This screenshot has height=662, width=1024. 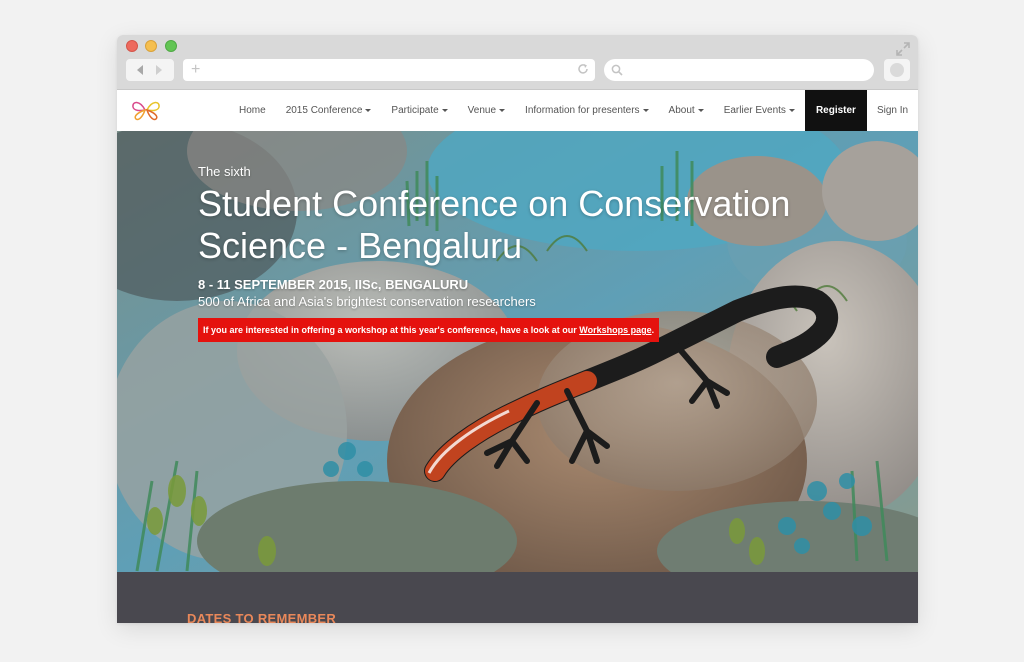 I want to click on workshops-page-link: Workshops page, so click(x=615, y=330).